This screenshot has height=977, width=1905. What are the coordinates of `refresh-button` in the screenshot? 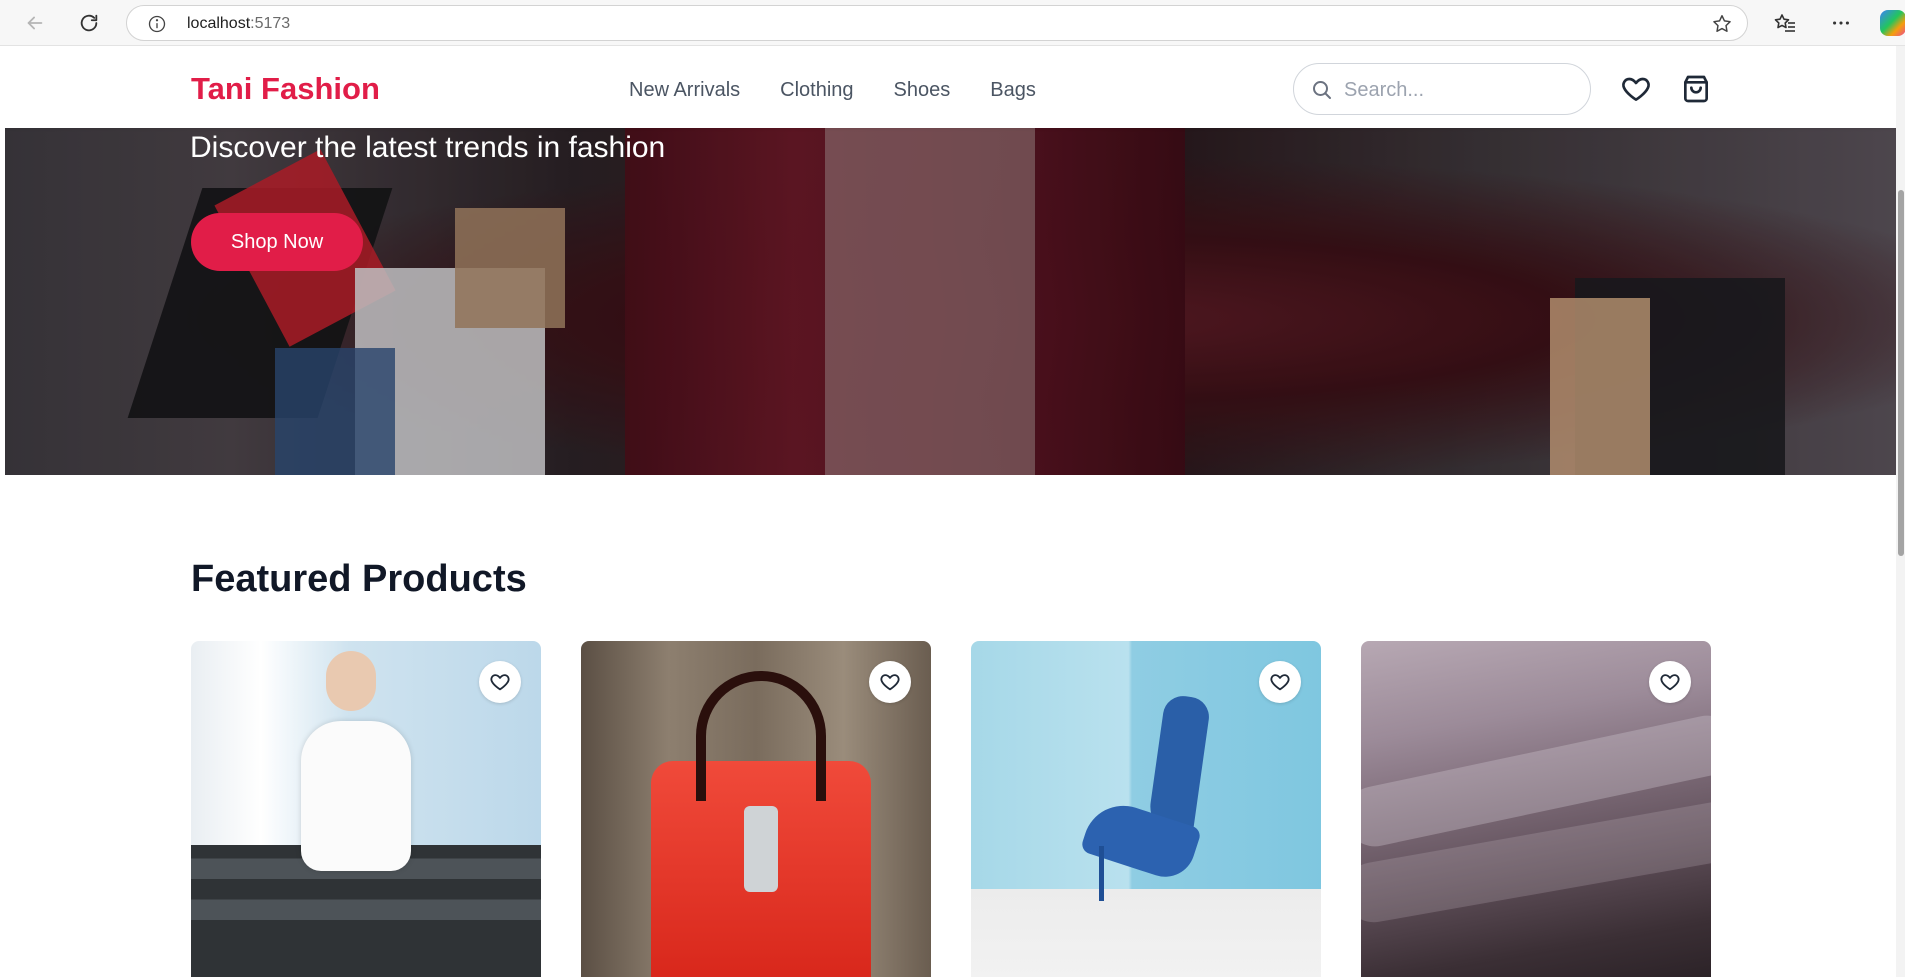 It's located at (89, 23).